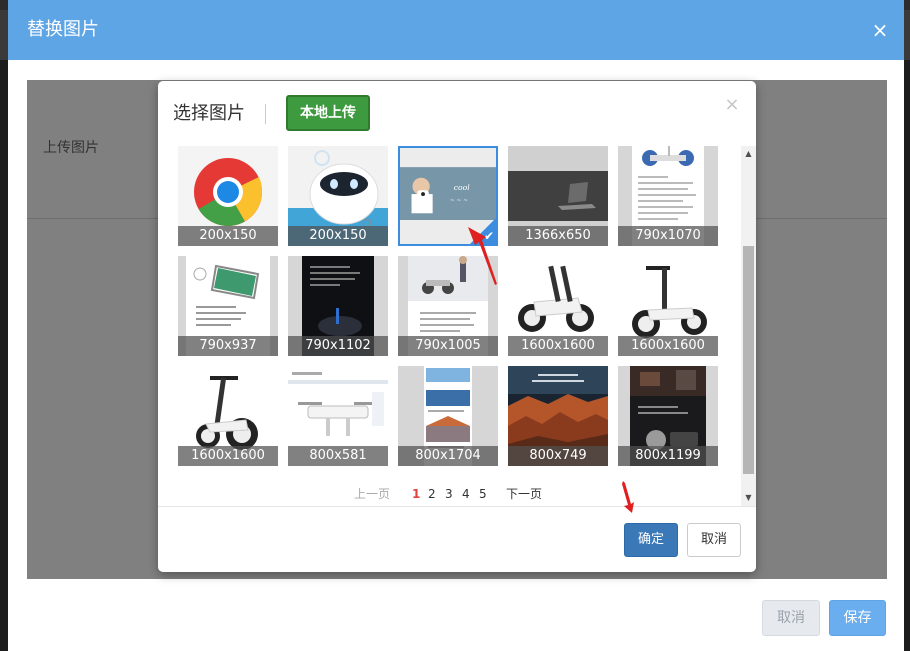 This screenshot has width=910, height=651. Describe the element at coordinates (448, 416) in the screenshot. I see `image-thumb: 800x1704` at that location.